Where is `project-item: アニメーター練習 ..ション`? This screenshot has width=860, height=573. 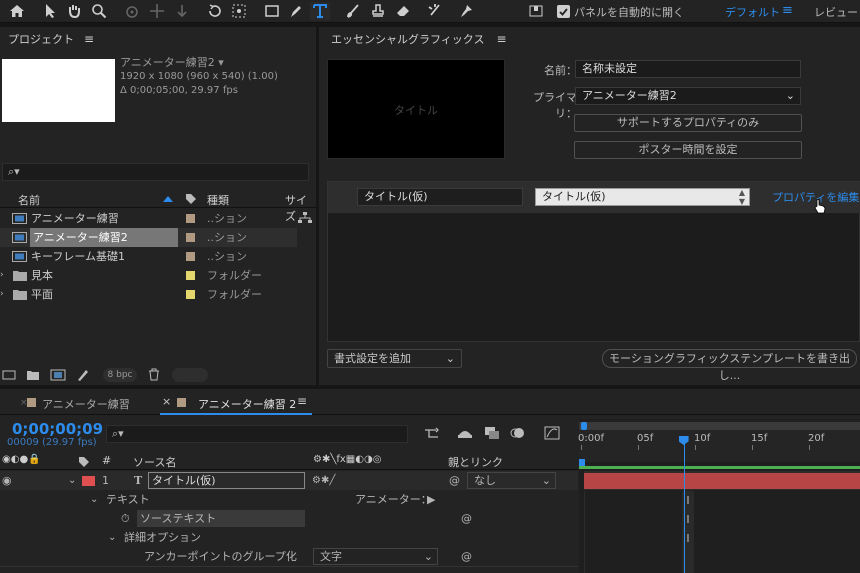 project-item: アニメーター練習 ..ション is located at coordinates (148, 218).